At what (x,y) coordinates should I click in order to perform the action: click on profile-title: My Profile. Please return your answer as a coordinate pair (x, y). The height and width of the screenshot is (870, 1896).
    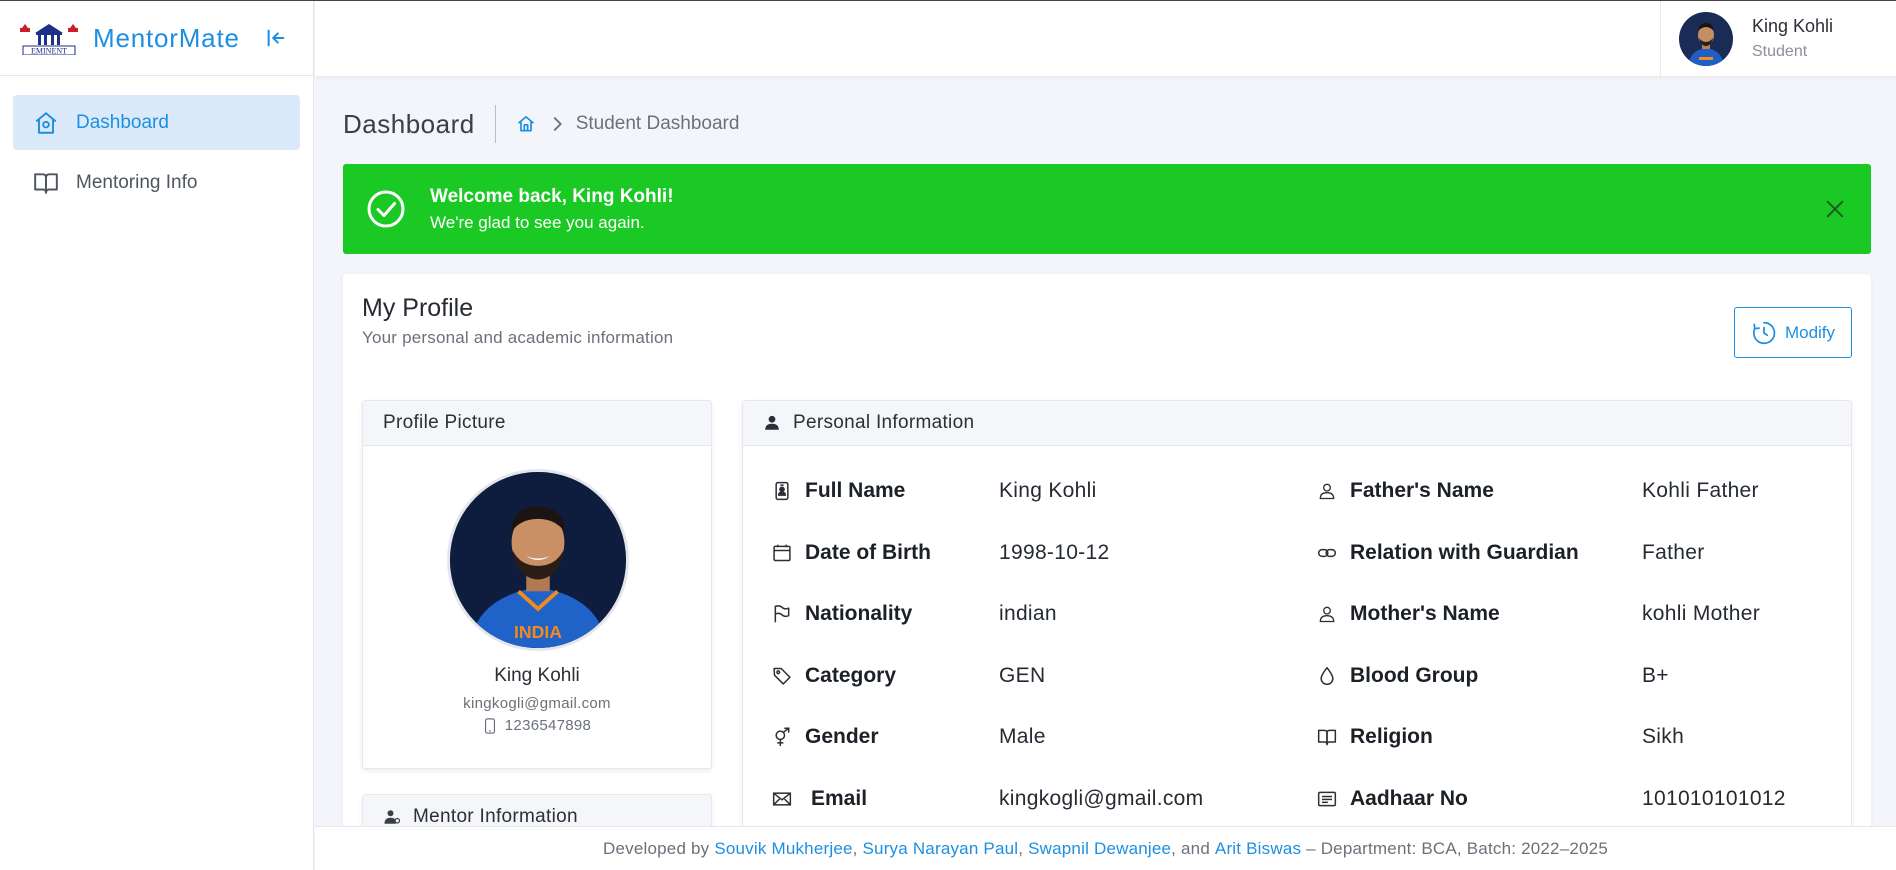
    Looking at the image, I should click on (418, 308).